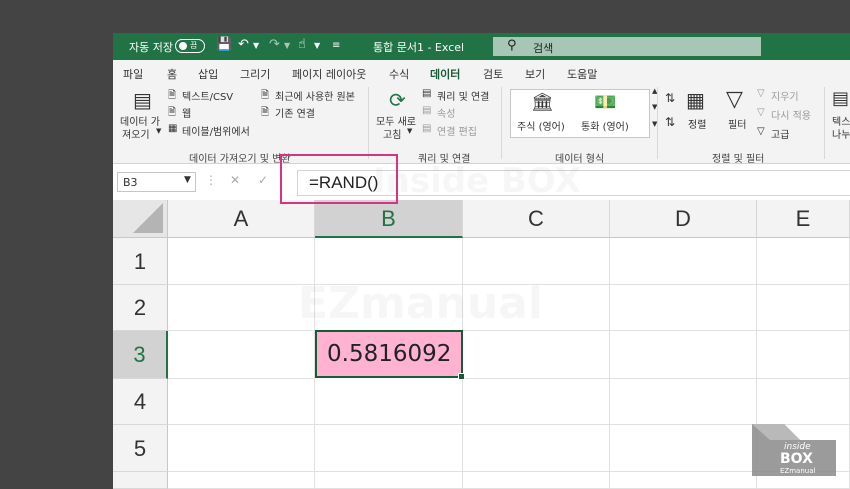 The image size is (850, 489). Describe the element at coordinates (136, 135) in the screenshot. I see `get-data-label-2: 져오기` at that location.